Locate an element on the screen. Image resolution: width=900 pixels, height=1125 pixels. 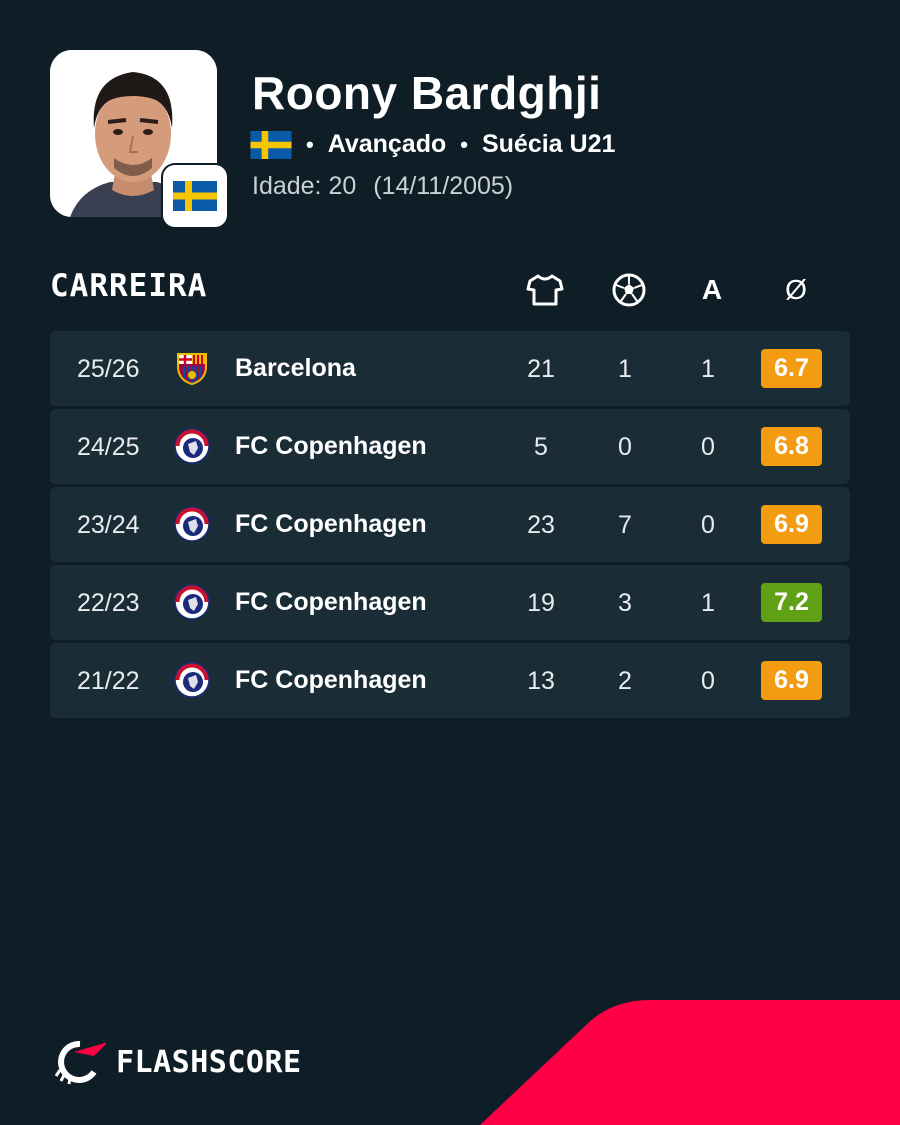
brand-accent-shape is located at coordinates (690, 1062).